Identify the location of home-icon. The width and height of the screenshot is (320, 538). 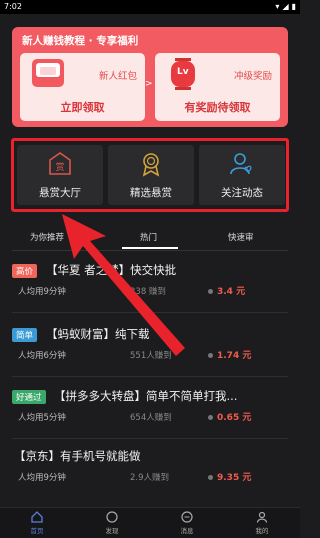
(37, 517).